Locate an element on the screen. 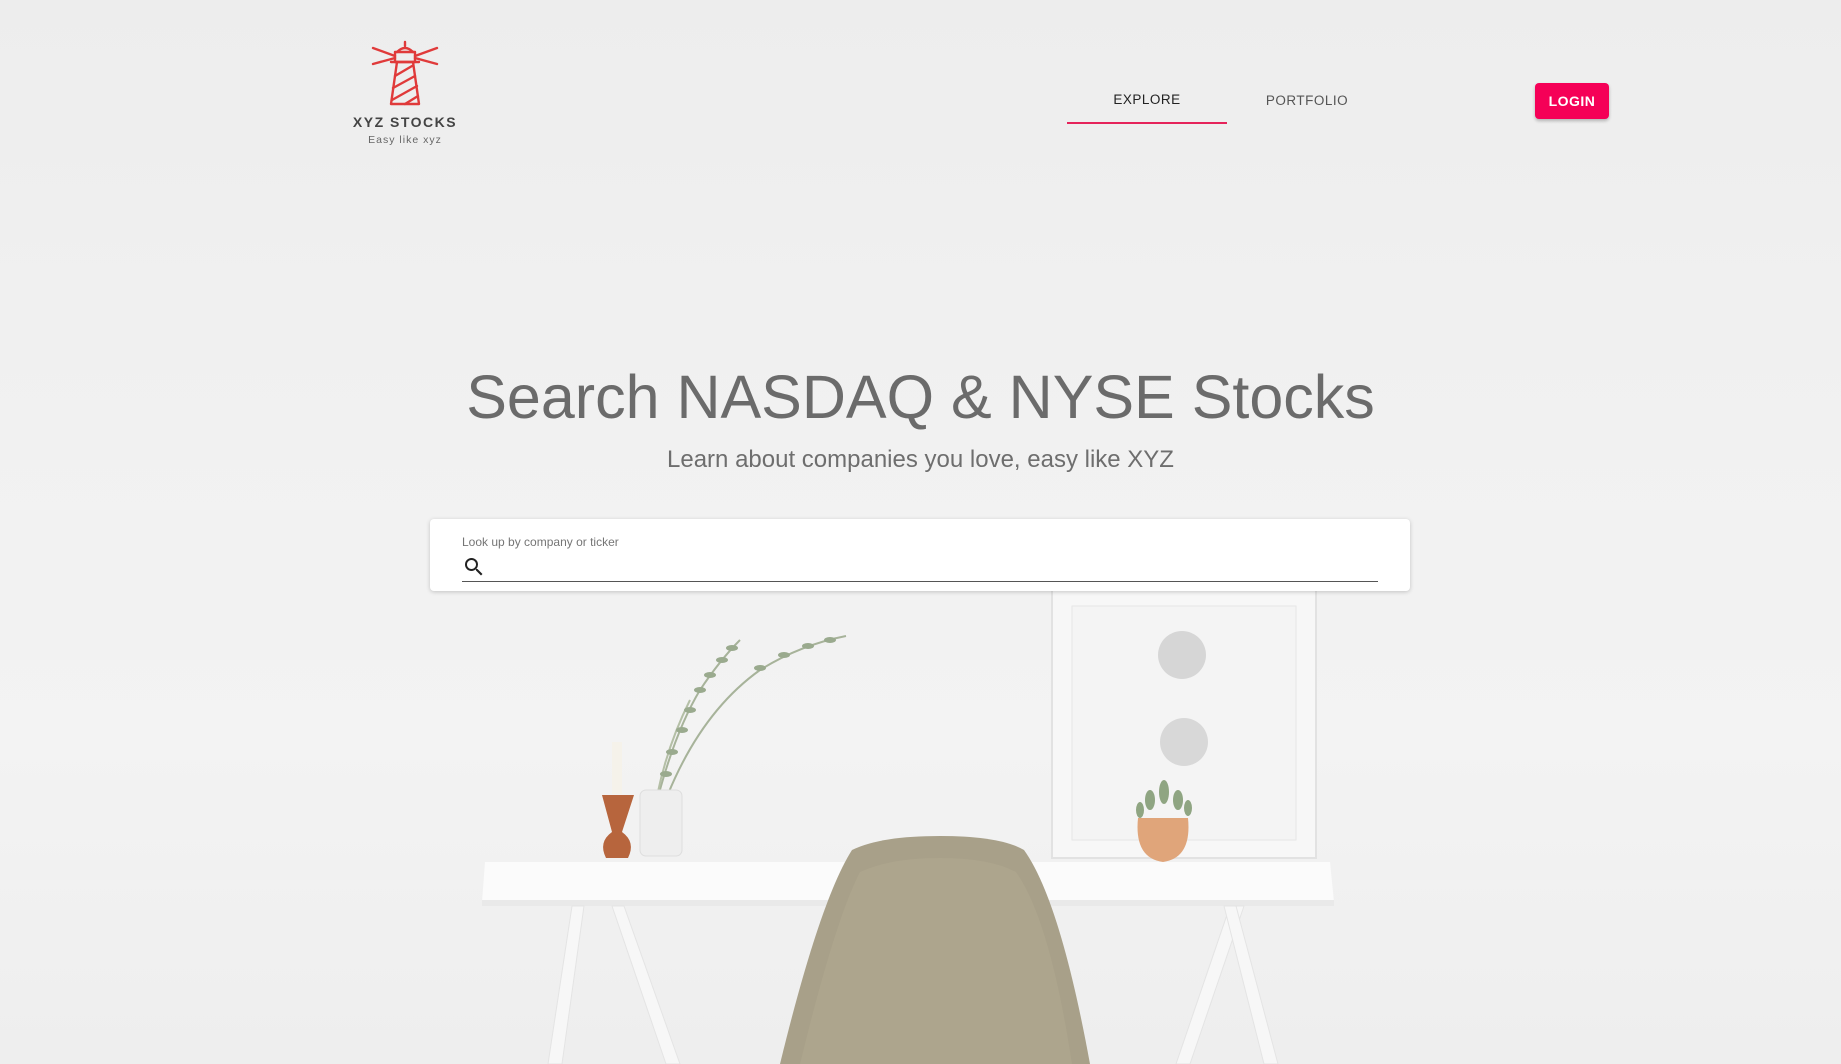 Image resolution: width=1841 pixels, height=1064 pixels. brand-name: XYZ STOCKS is located at coordinates (405, 122).